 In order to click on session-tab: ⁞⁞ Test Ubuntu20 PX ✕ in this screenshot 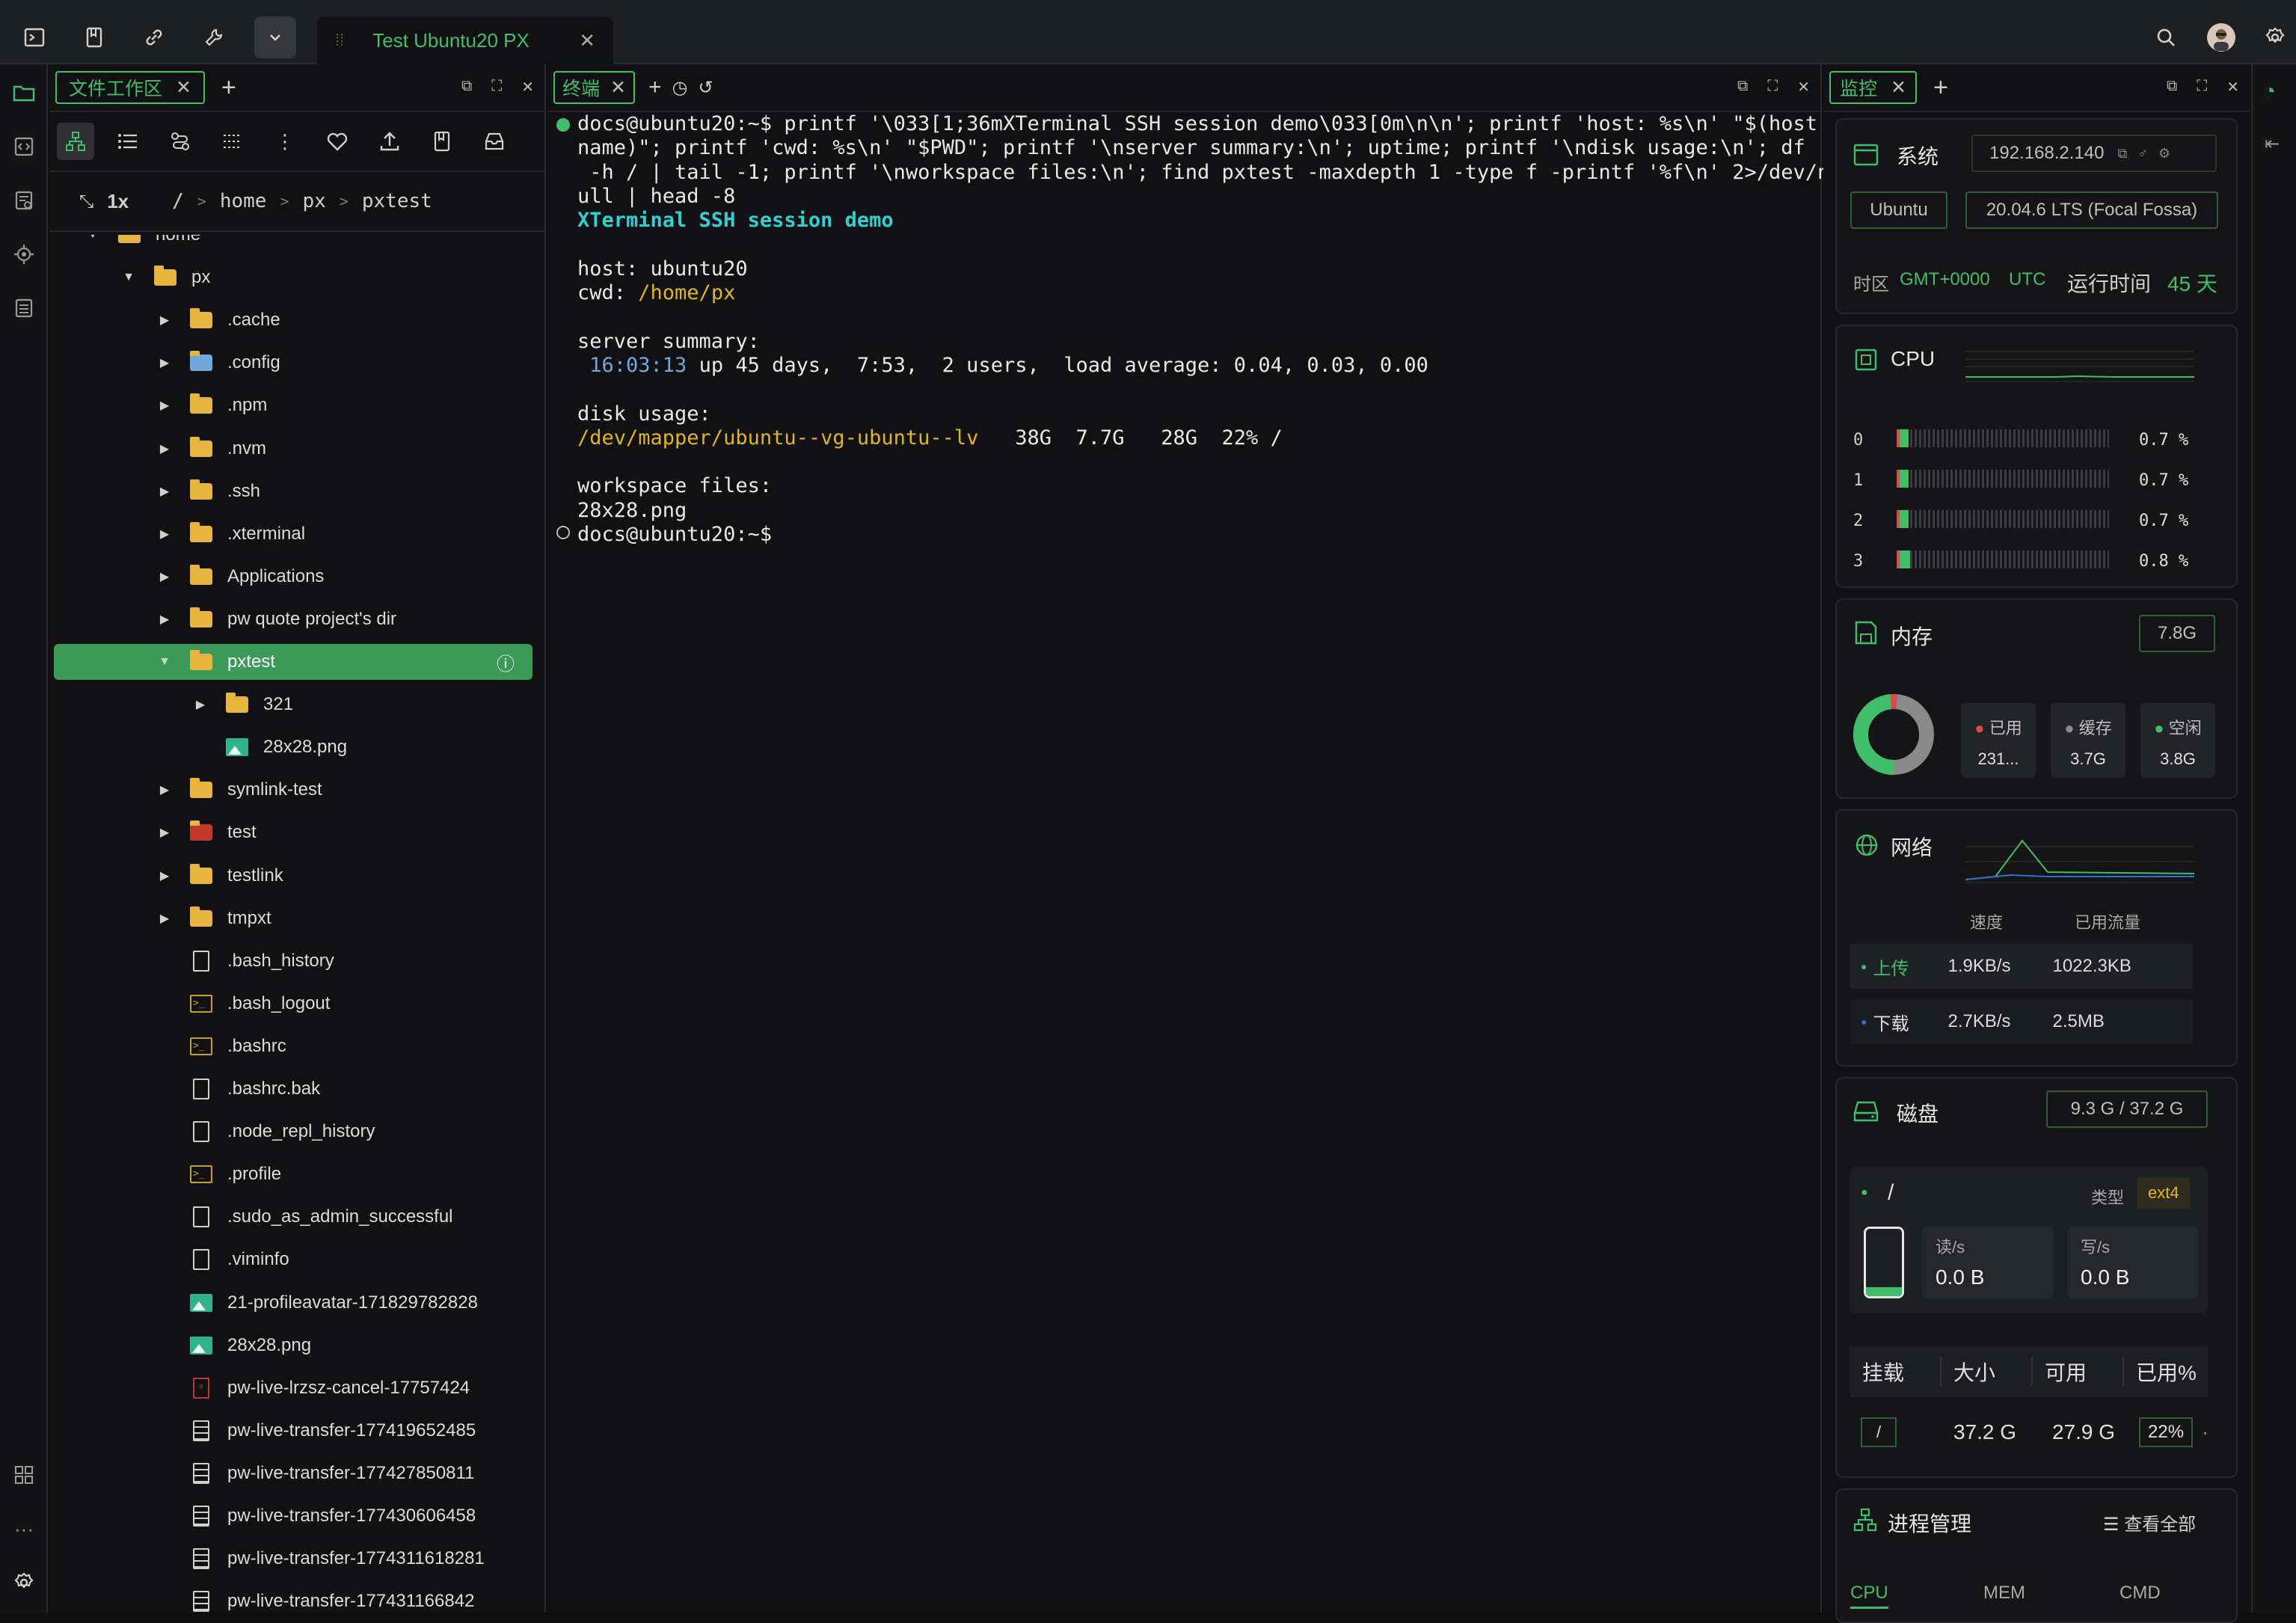, I will do `click(465, 40)`.